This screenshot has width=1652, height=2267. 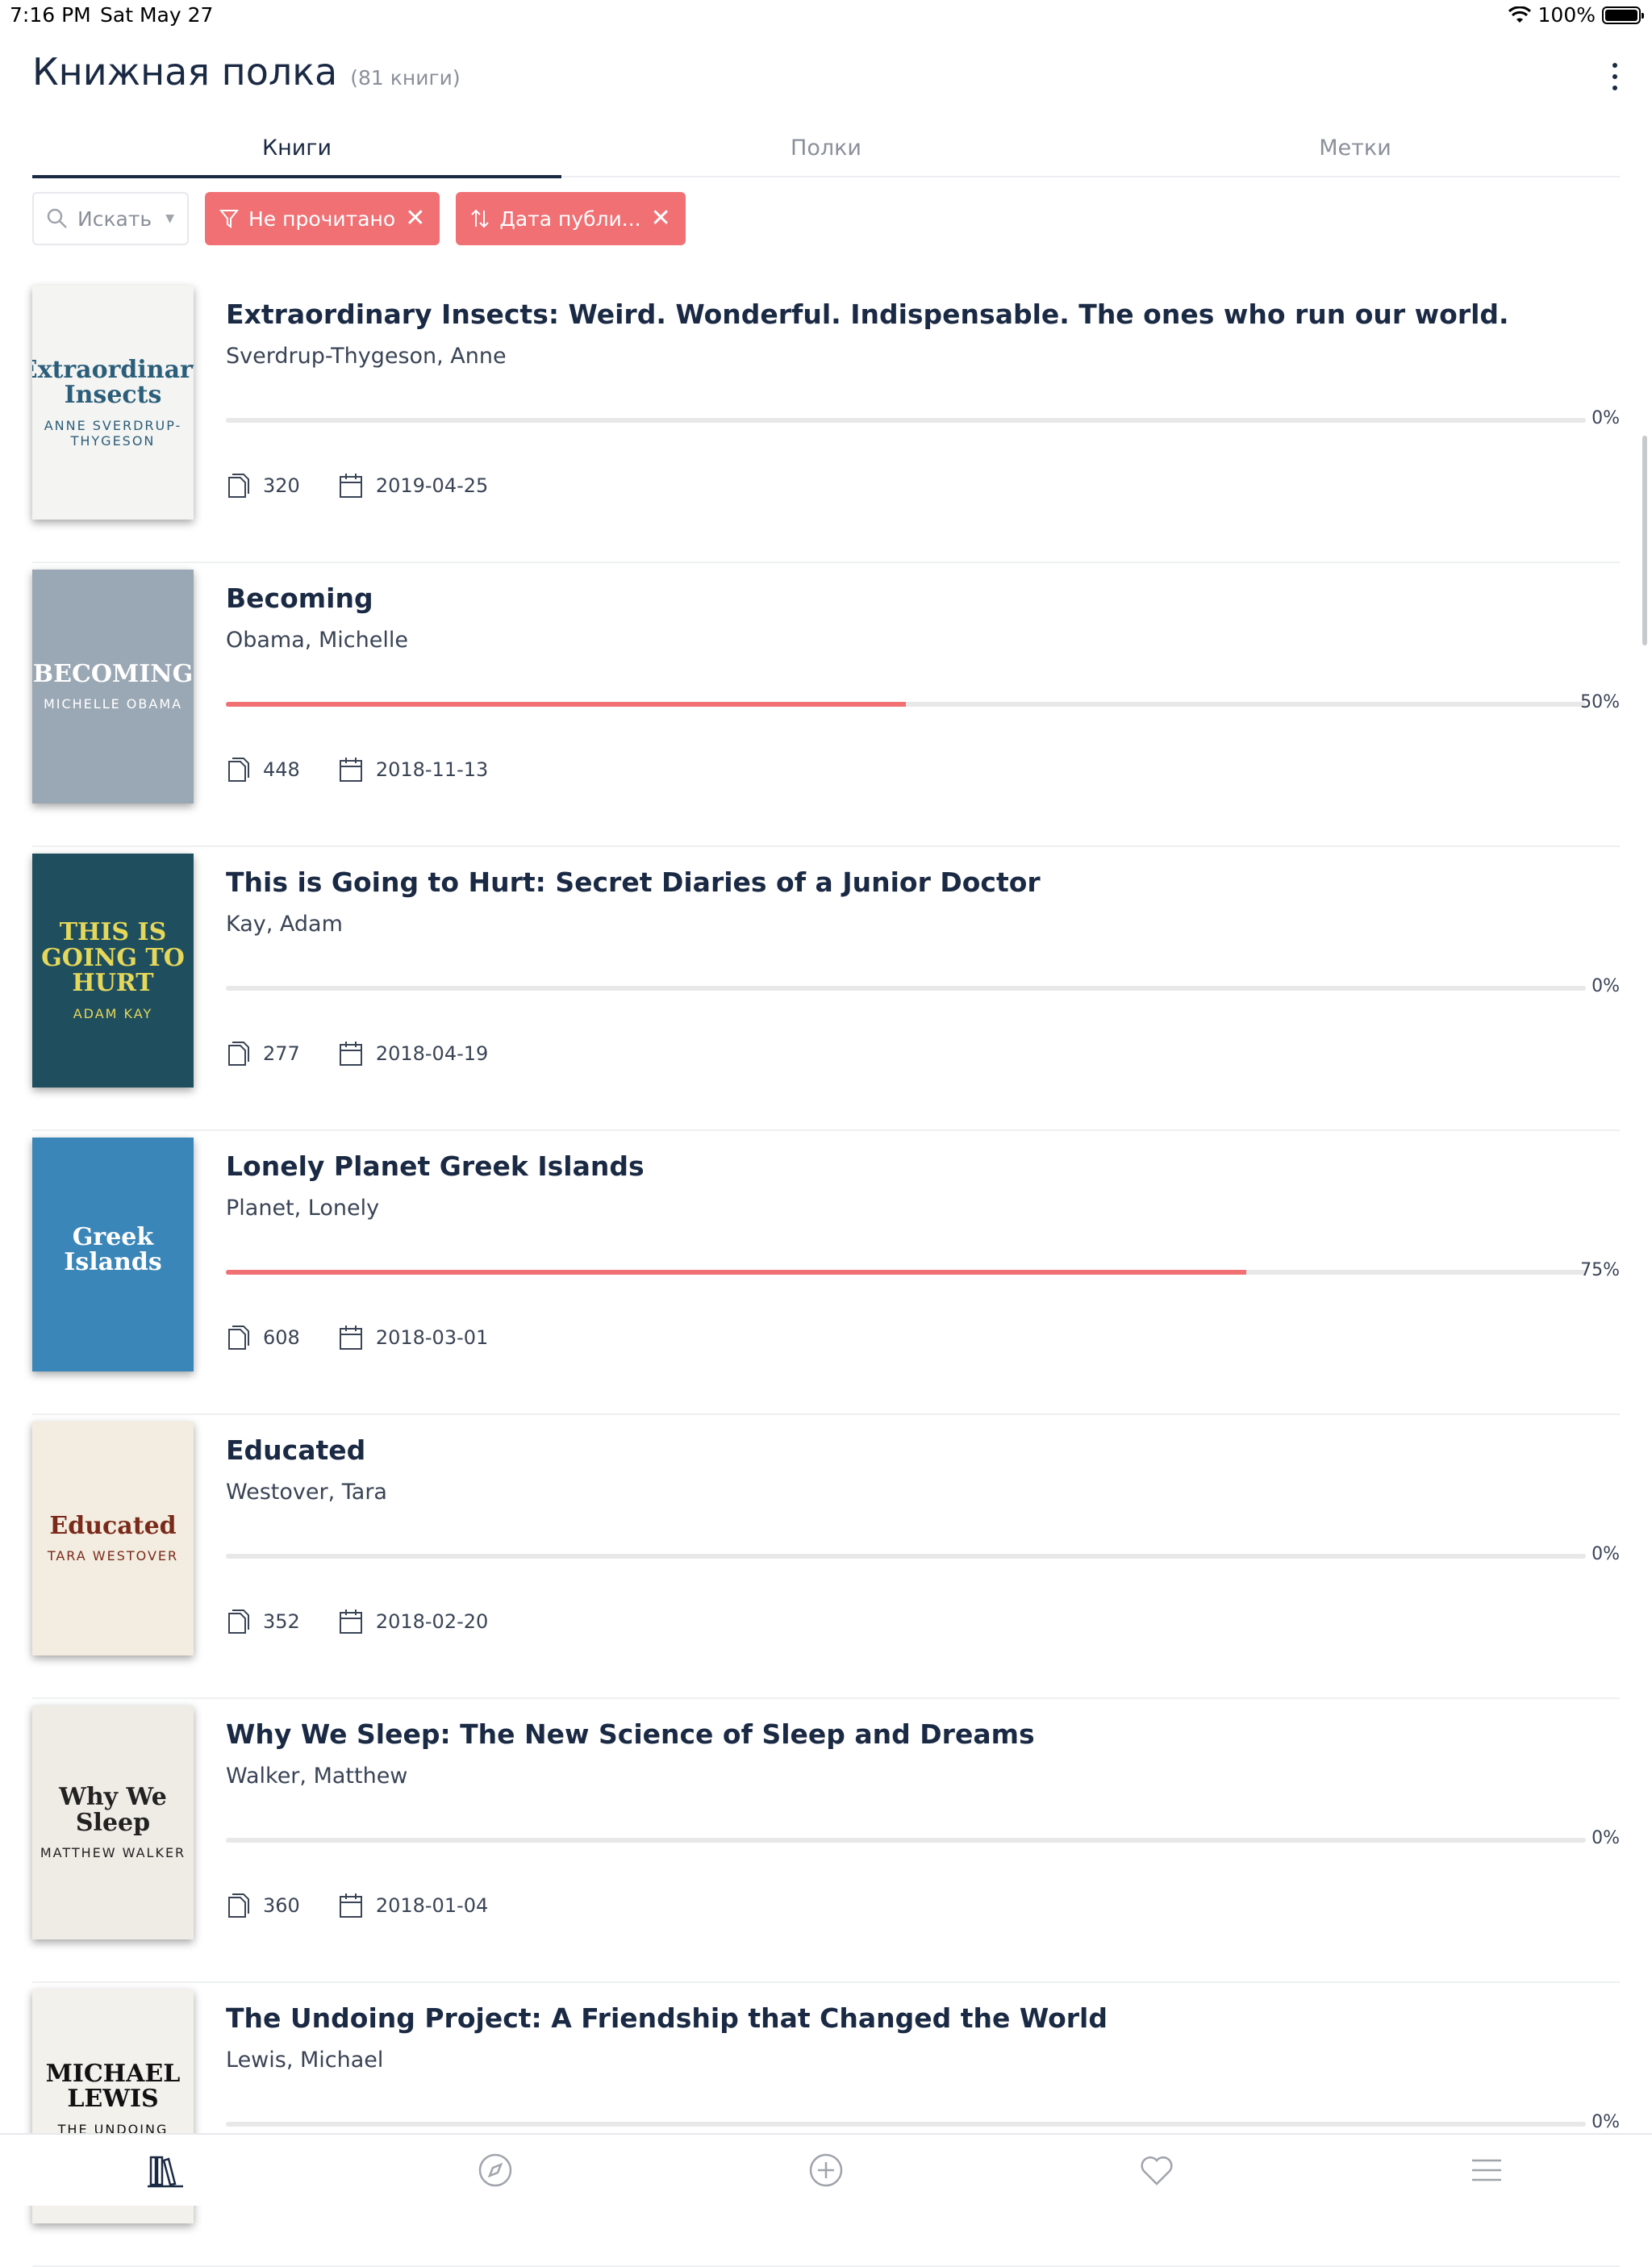 I want to click on book-author: Sverdrup-Thygeson, Anne, so click(x=366, y=356).